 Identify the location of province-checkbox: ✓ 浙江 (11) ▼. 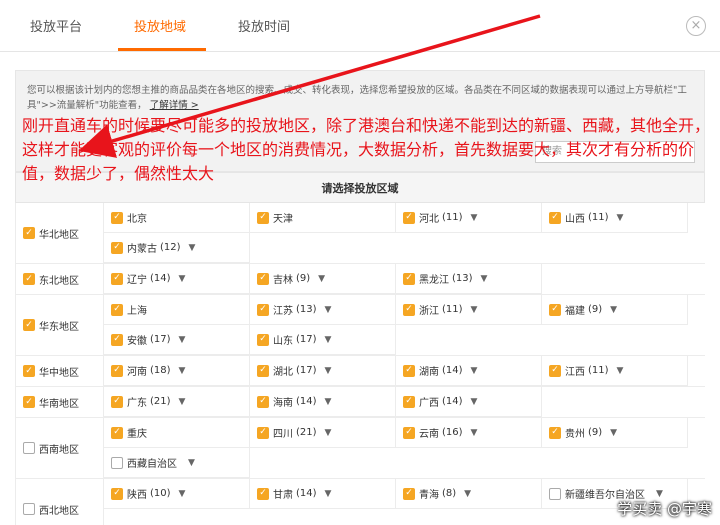
(469, 310).